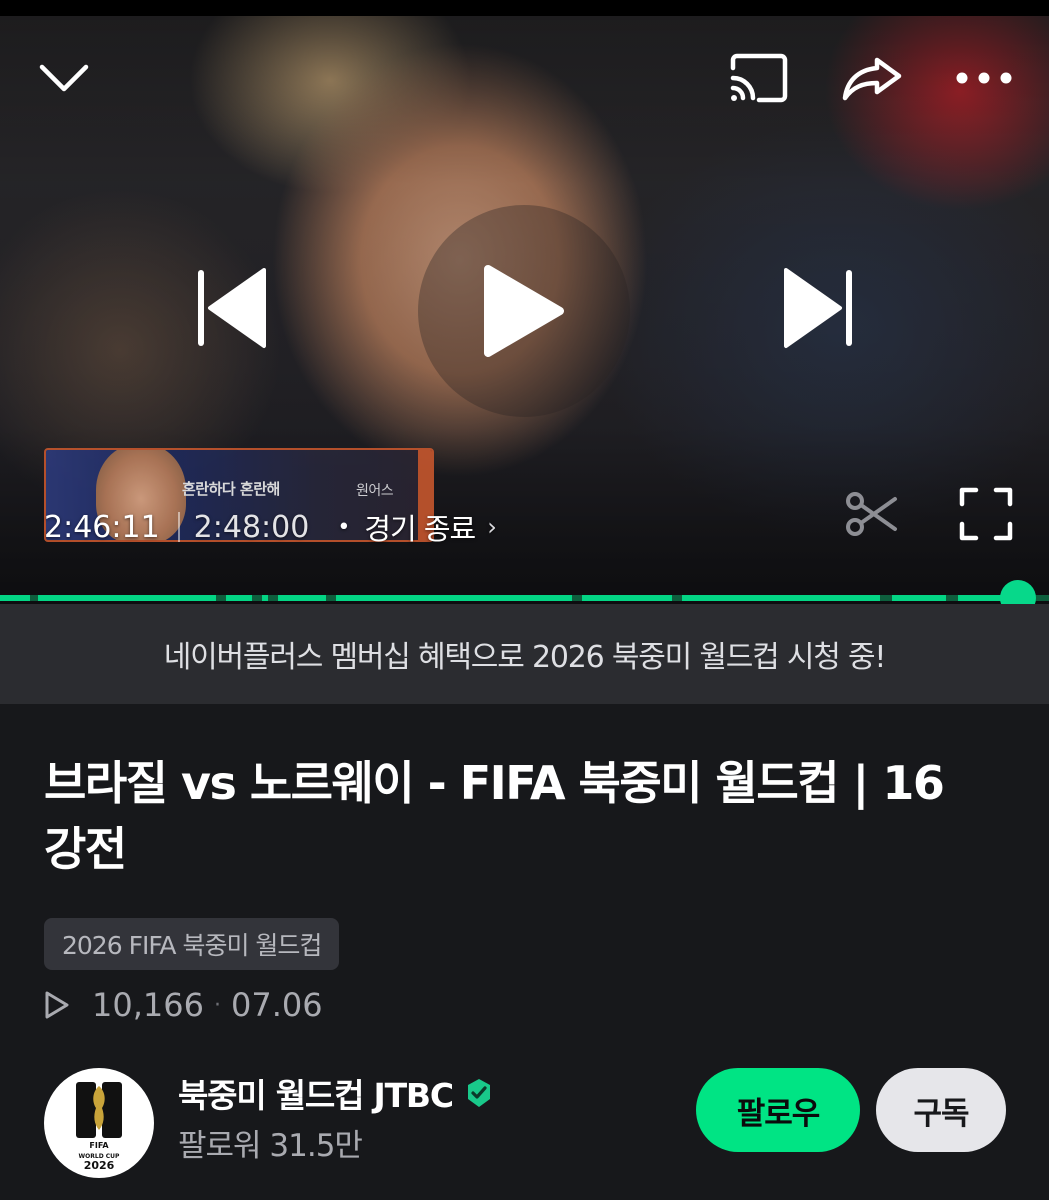 The image size is (1049, 1200). Describe the element at coordinates (479, 1093) in the screenshot. I see `verified-badge-icon` at that location.